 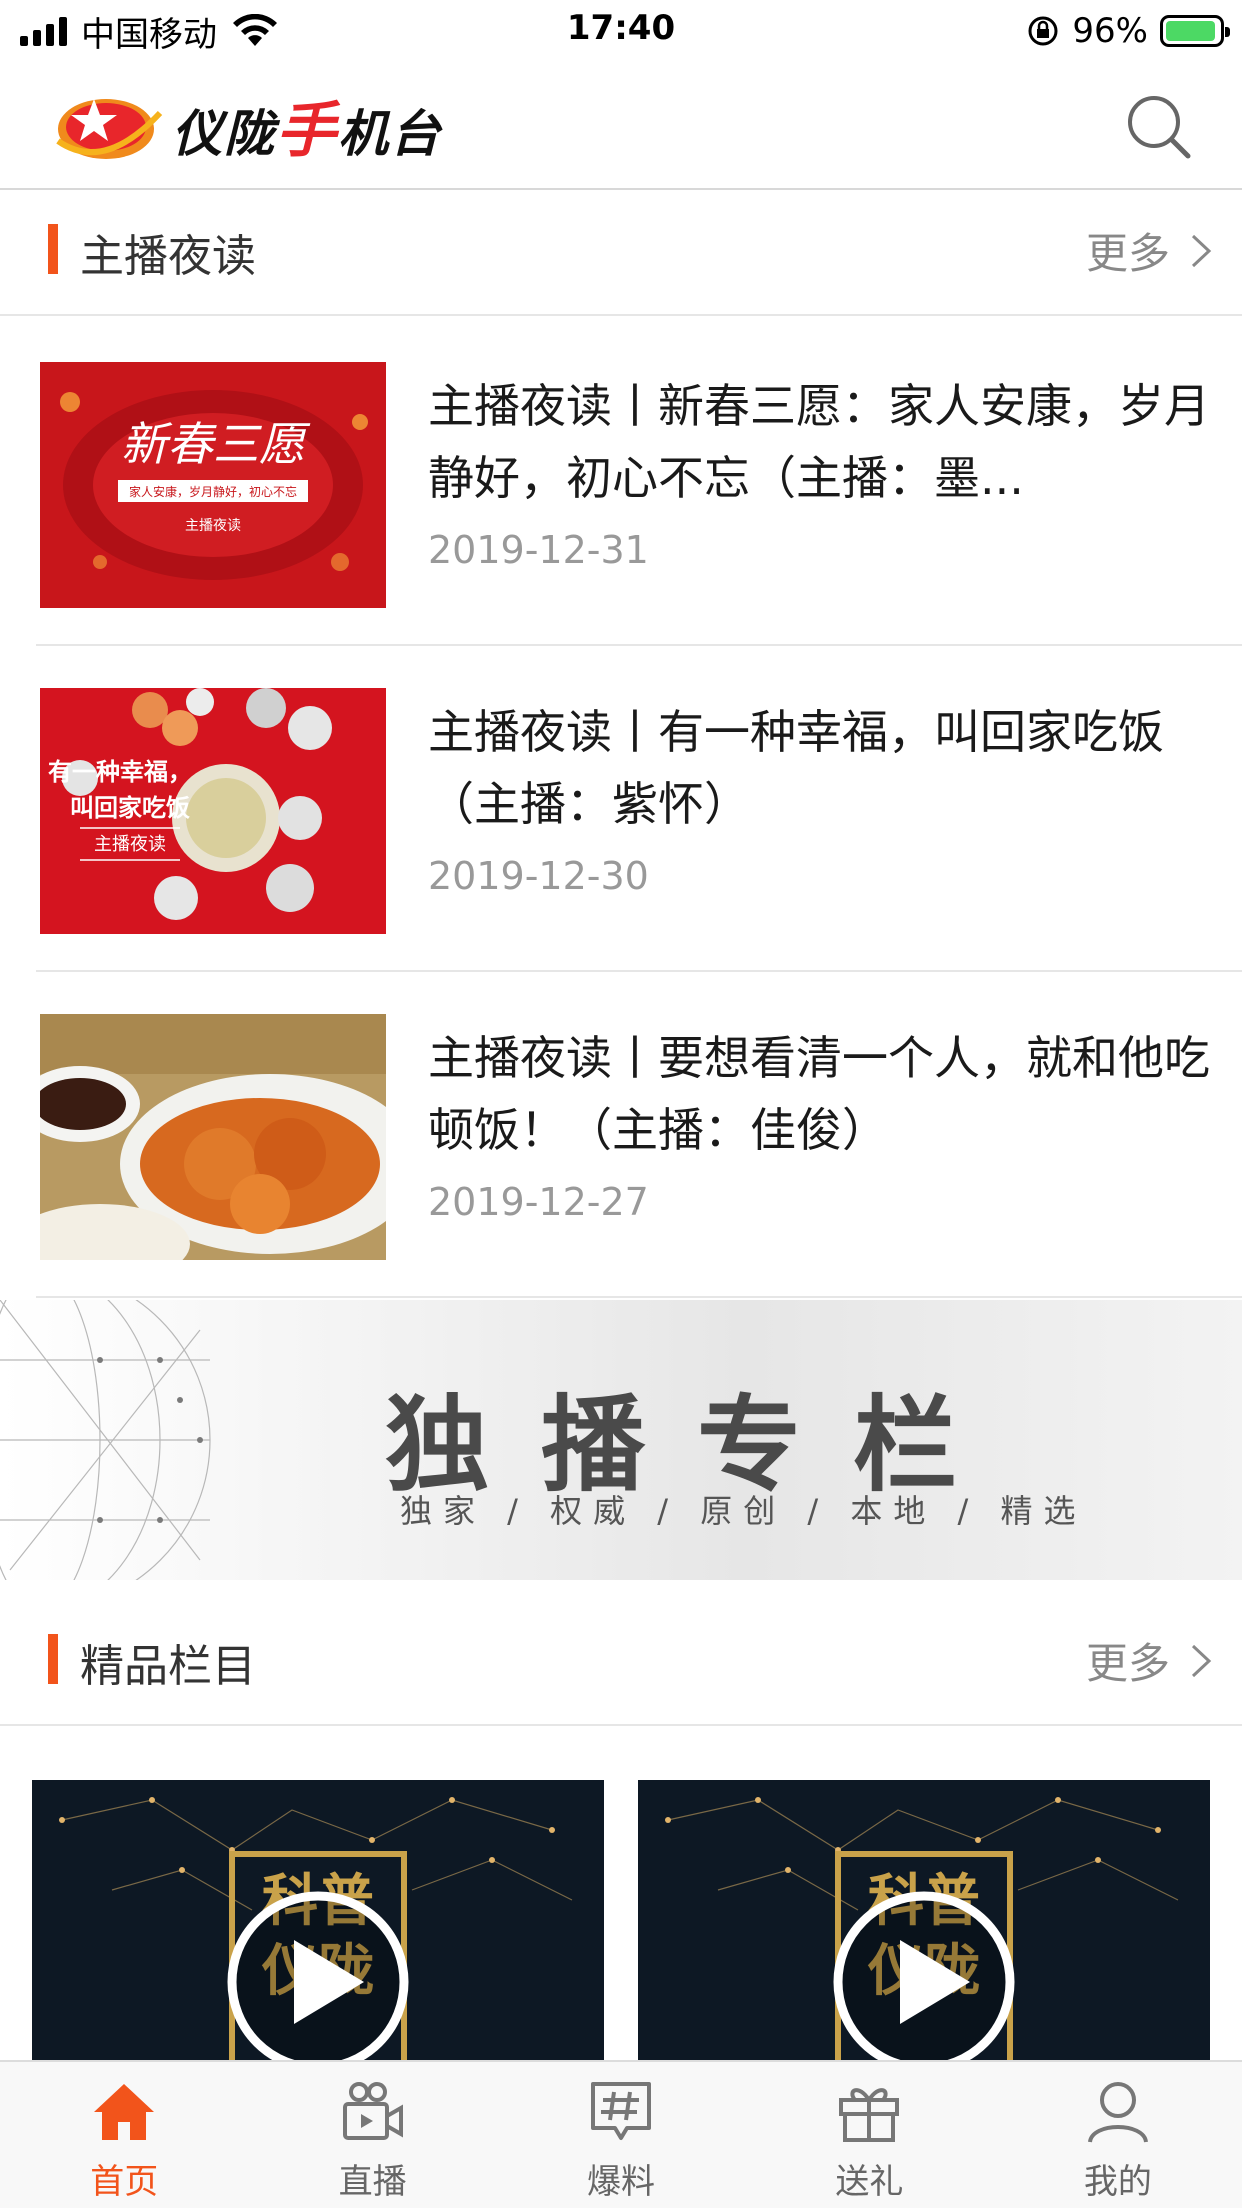 What do you see at coordinates (1159, 127) in the screenshot?
I see `search-icon` at bounding box center [1159, 127].